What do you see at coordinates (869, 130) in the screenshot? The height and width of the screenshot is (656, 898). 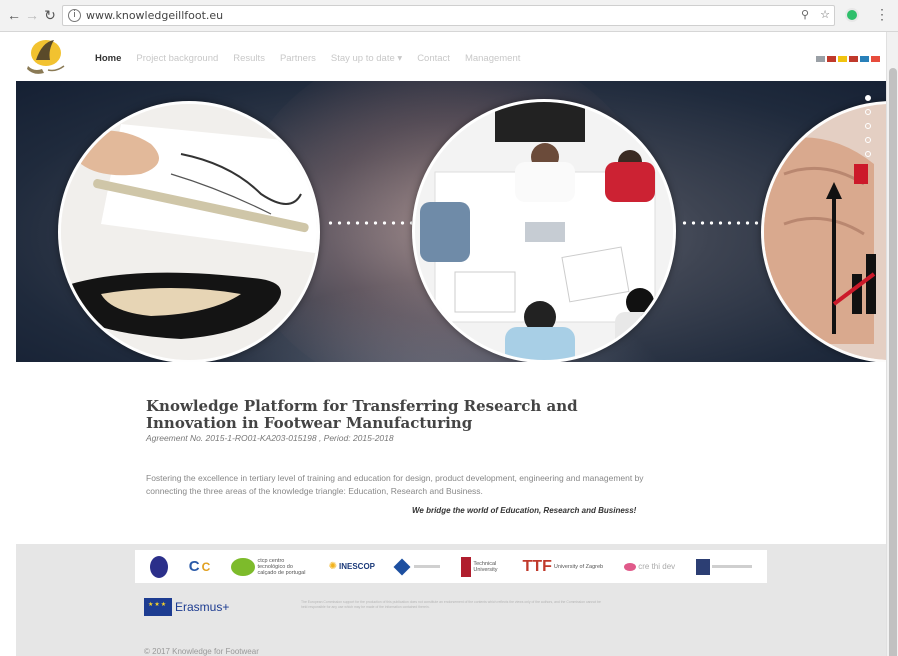 I see `slider-pagination` at bounding box center [869, 130].